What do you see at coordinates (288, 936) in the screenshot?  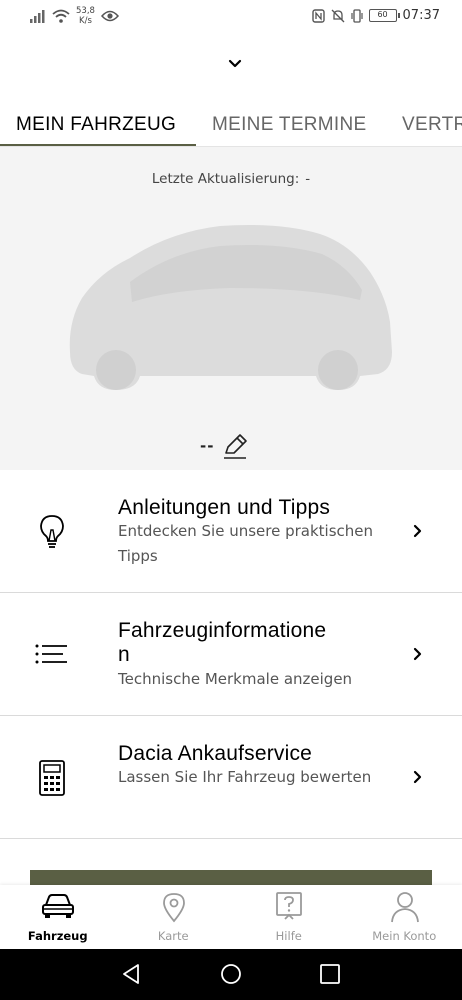 I see `nav-label: Hilfe` at bounding box center [288, 936].